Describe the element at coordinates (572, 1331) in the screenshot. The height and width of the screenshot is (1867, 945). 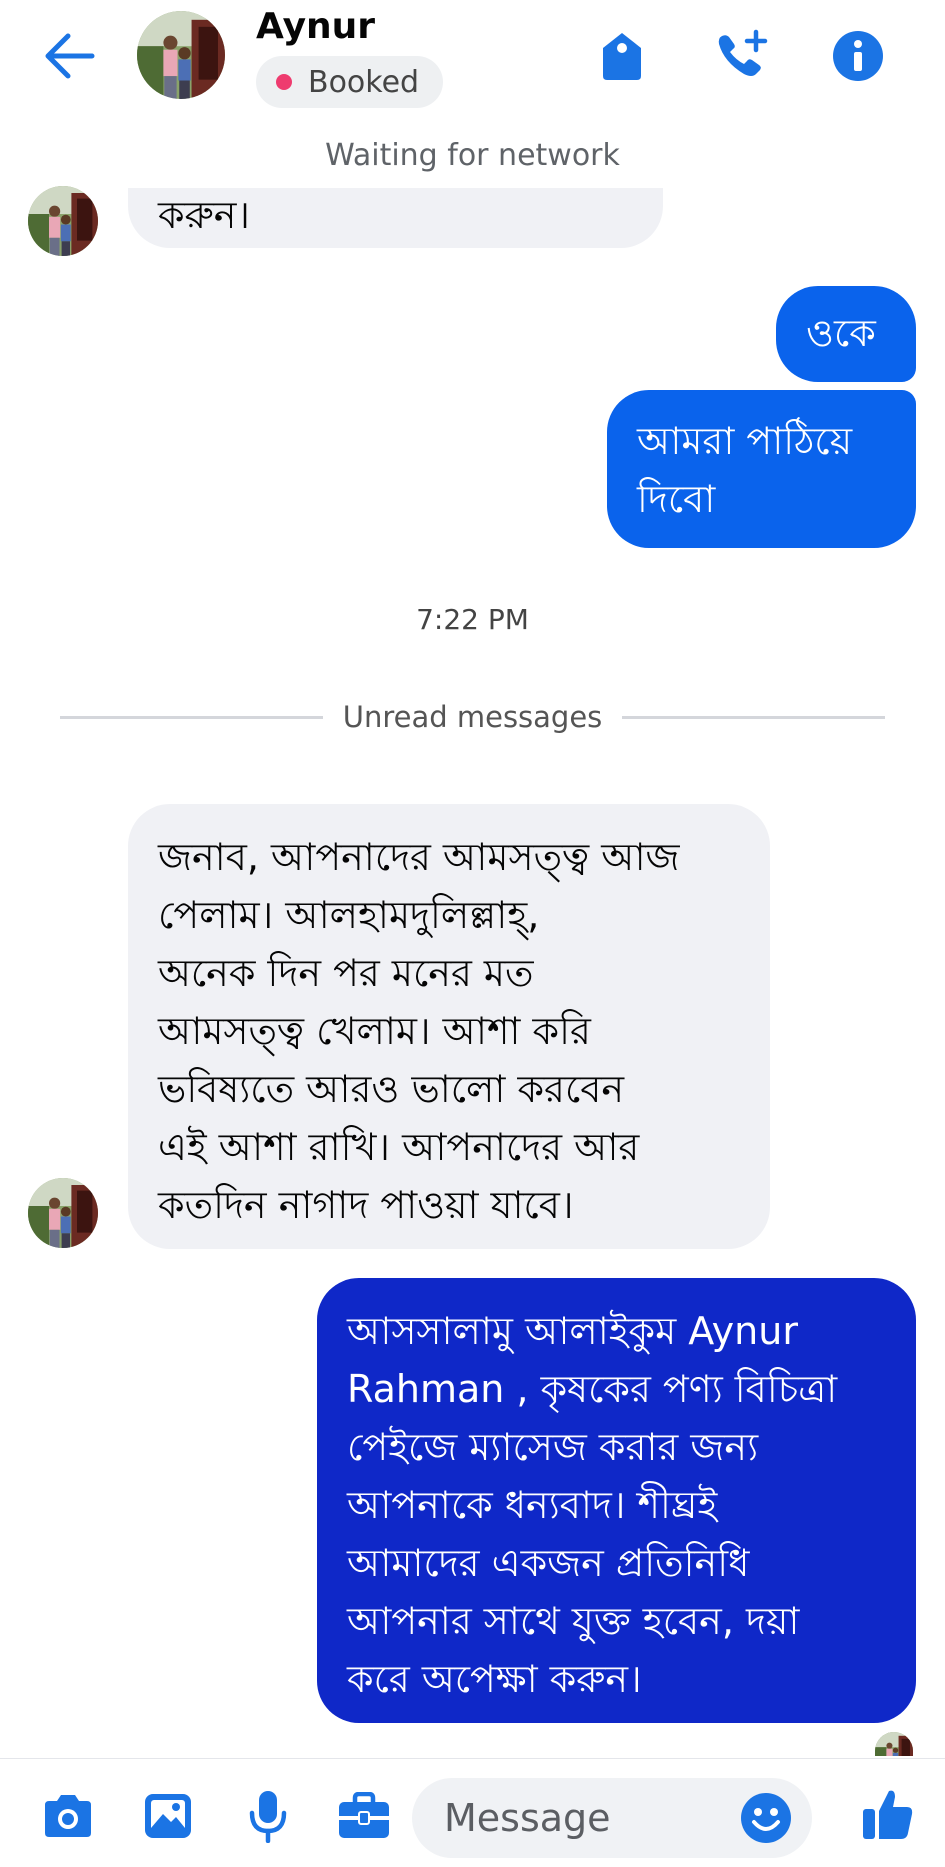
I see `message-line: আসসালামু আলাইকুম Aynur` at that location.